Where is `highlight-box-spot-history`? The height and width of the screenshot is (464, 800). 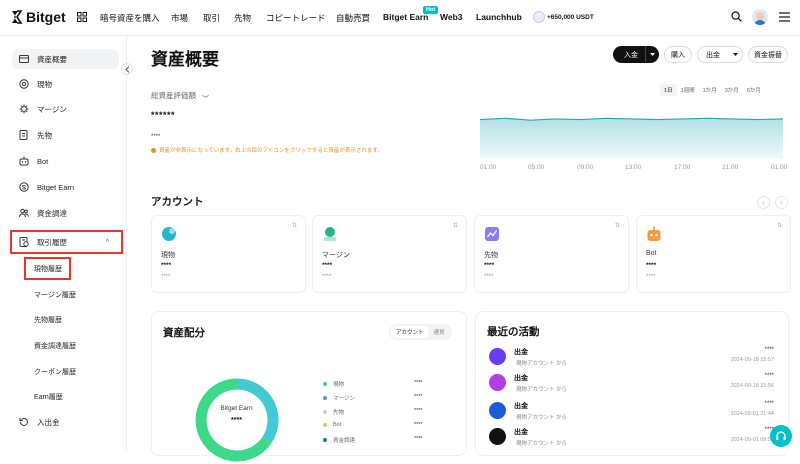
highlight-box-spot-history is located at coordinates (47, 268).